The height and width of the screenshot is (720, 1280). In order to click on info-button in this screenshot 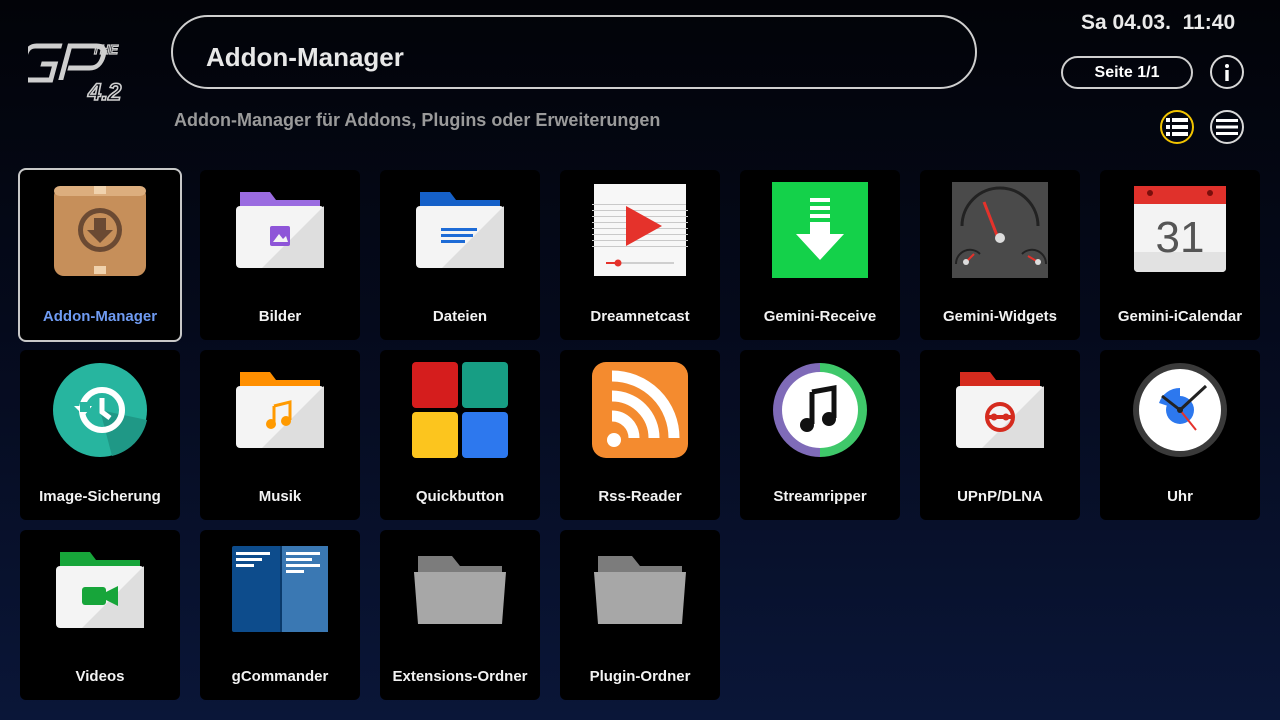, I will do `click(1227, 72)`.